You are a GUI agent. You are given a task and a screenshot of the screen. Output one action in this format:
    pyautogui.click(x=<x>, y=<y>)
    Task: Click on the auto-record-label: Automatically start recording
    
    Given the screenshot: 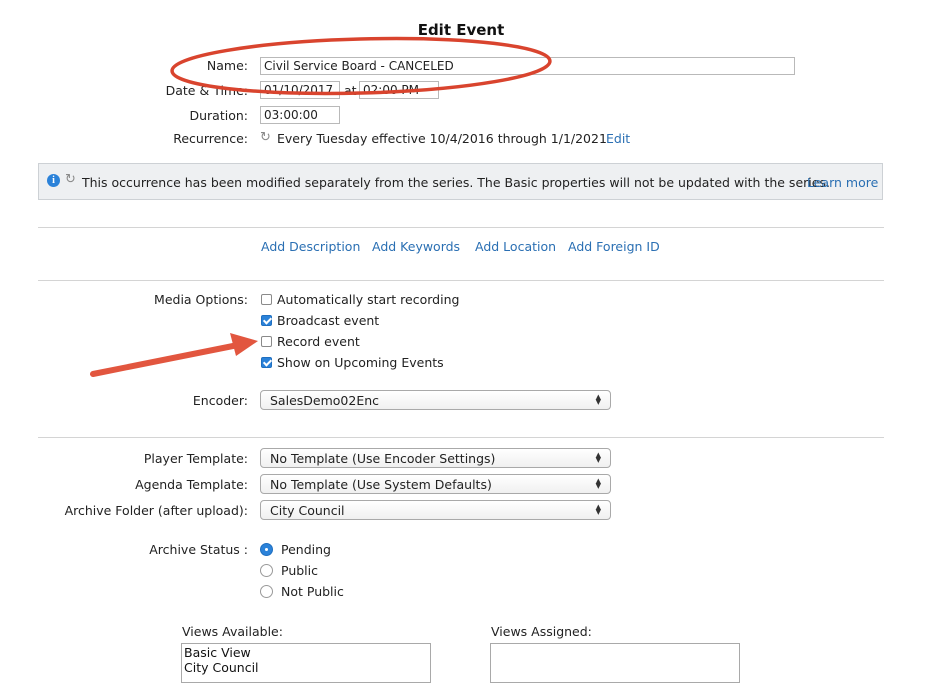 What is the action you would take?
    pyautogui.click(x=368, y=299)
    